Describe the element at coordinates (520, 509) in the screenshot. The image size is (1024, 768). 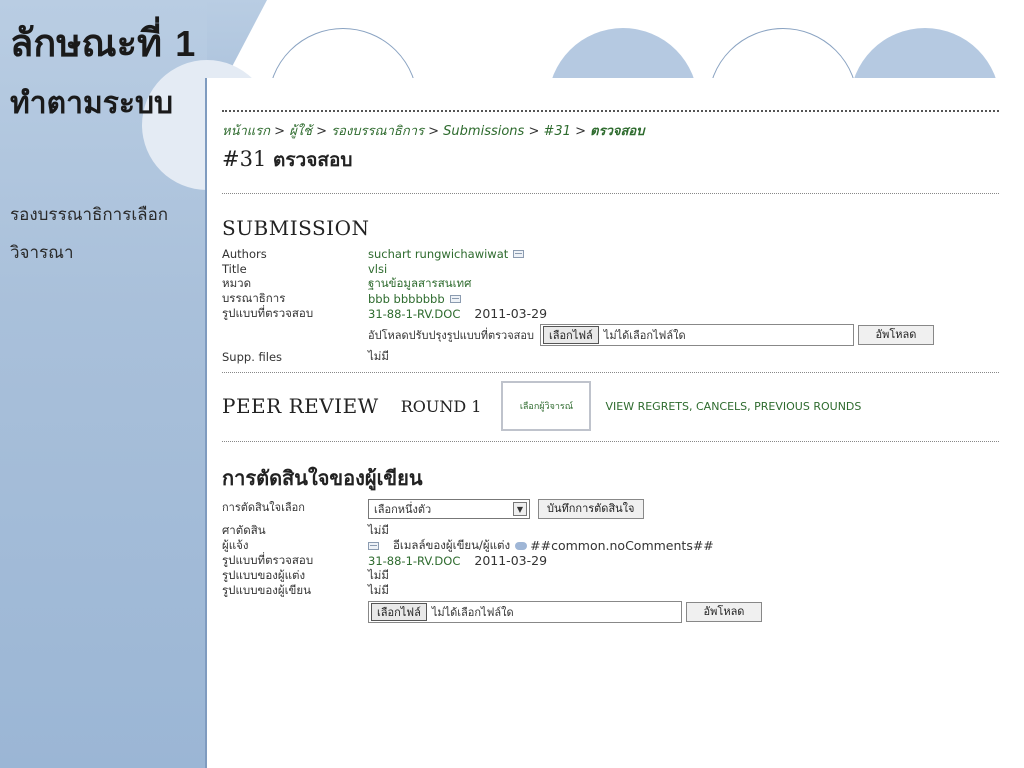
I see `select-arrow-icon: ▼` at that location.